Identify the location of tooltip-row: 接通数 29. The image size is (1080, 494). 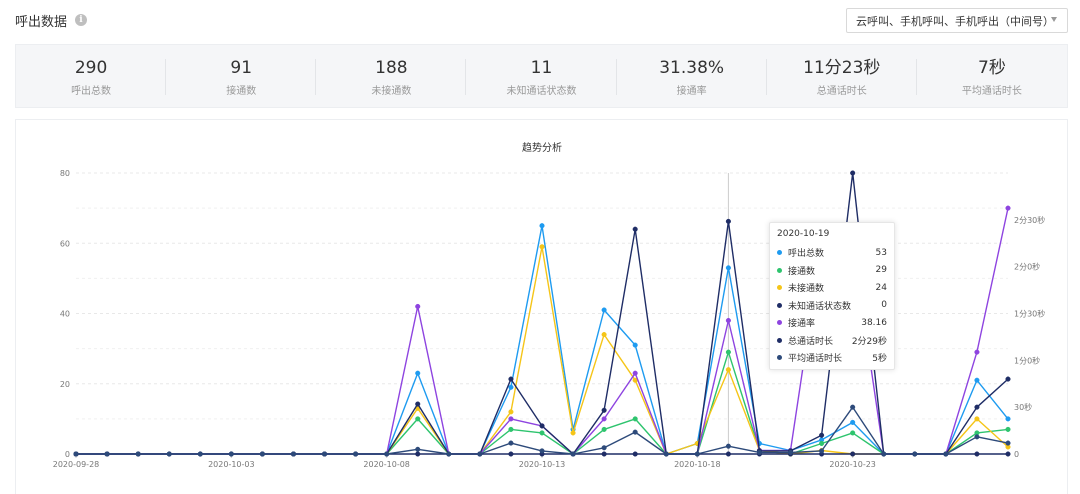
(832, 271).